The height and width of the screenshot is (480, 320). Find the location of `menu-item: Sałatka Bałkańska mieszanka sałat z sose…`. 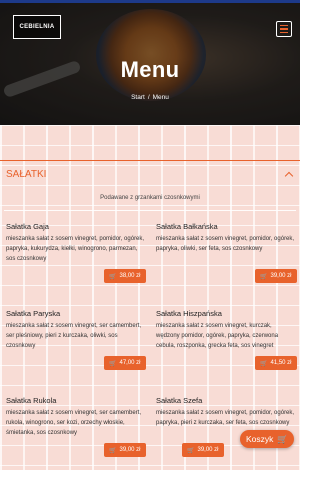

menu-item: Sałatka Bałkańska mieszanka sałat z sose… is located at coordinates (226, 238).